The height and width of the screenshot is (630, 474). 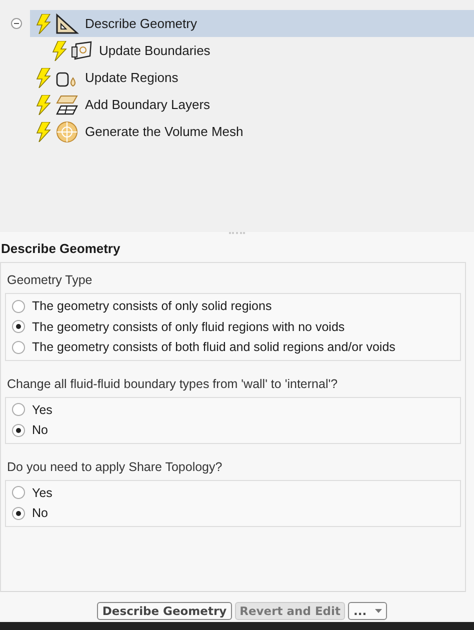 I want to click on tree-item-label: Update Boundaries, so click(x=154, y=50).